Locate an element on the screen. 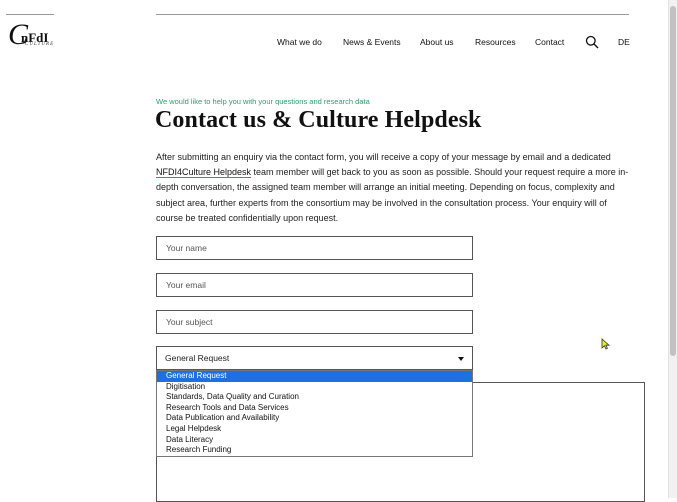 Image resolution: width=677 pixels, height=502 pixels. scrollbar-thumb is located at coordinates (673, 181).